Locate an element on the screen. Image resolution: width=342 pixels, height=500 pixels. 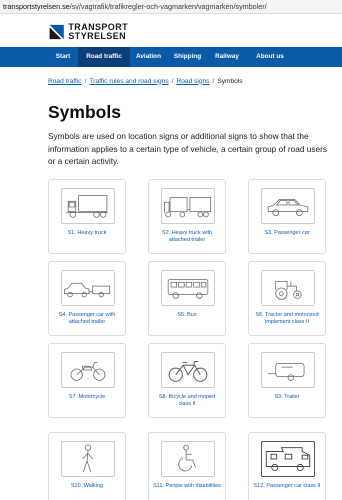
truck-trailer-icon is located at coordinates (188, 206).